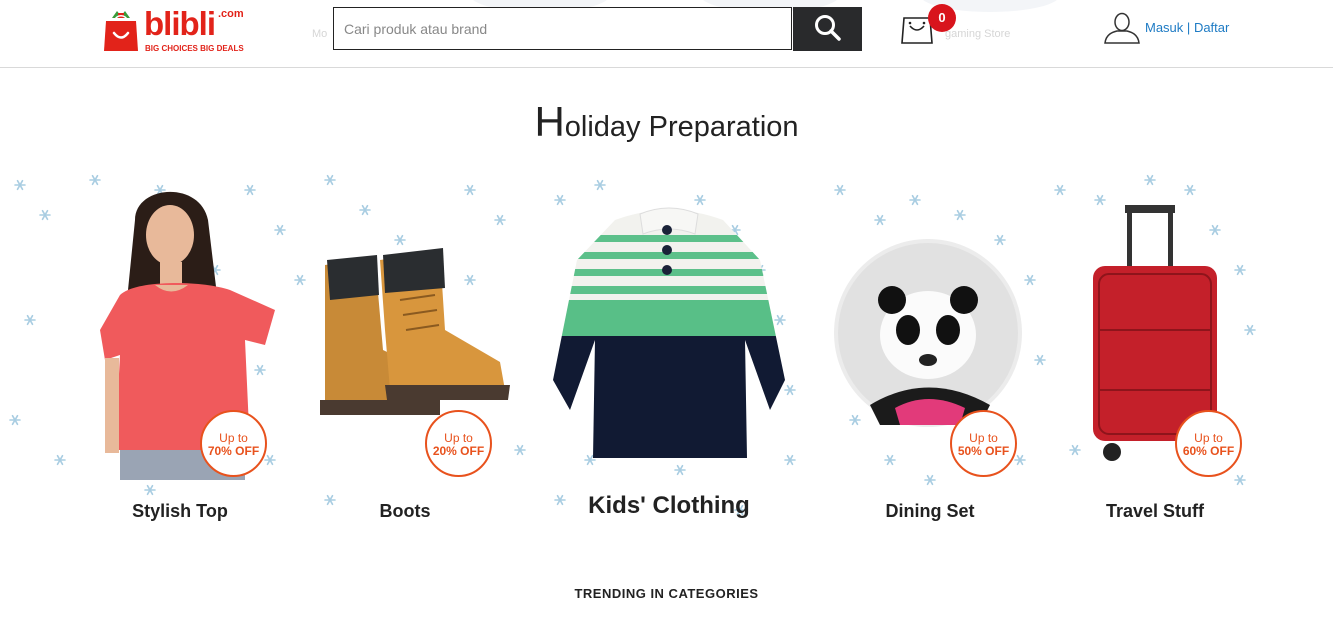 This screenshot has height=627, width=1333. Describe the element at coordinates (320, 34) in the screenshot. I see `faded-nav-text: Mo` at that location.